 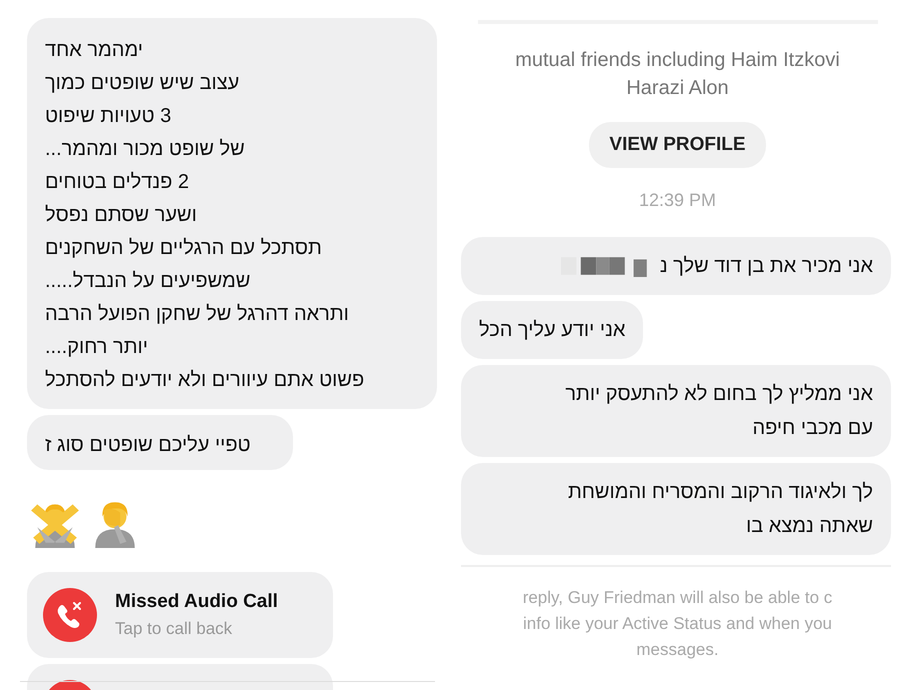 I want to click on message-line: שאתה נמצא בו, so click(x=809, y=526).